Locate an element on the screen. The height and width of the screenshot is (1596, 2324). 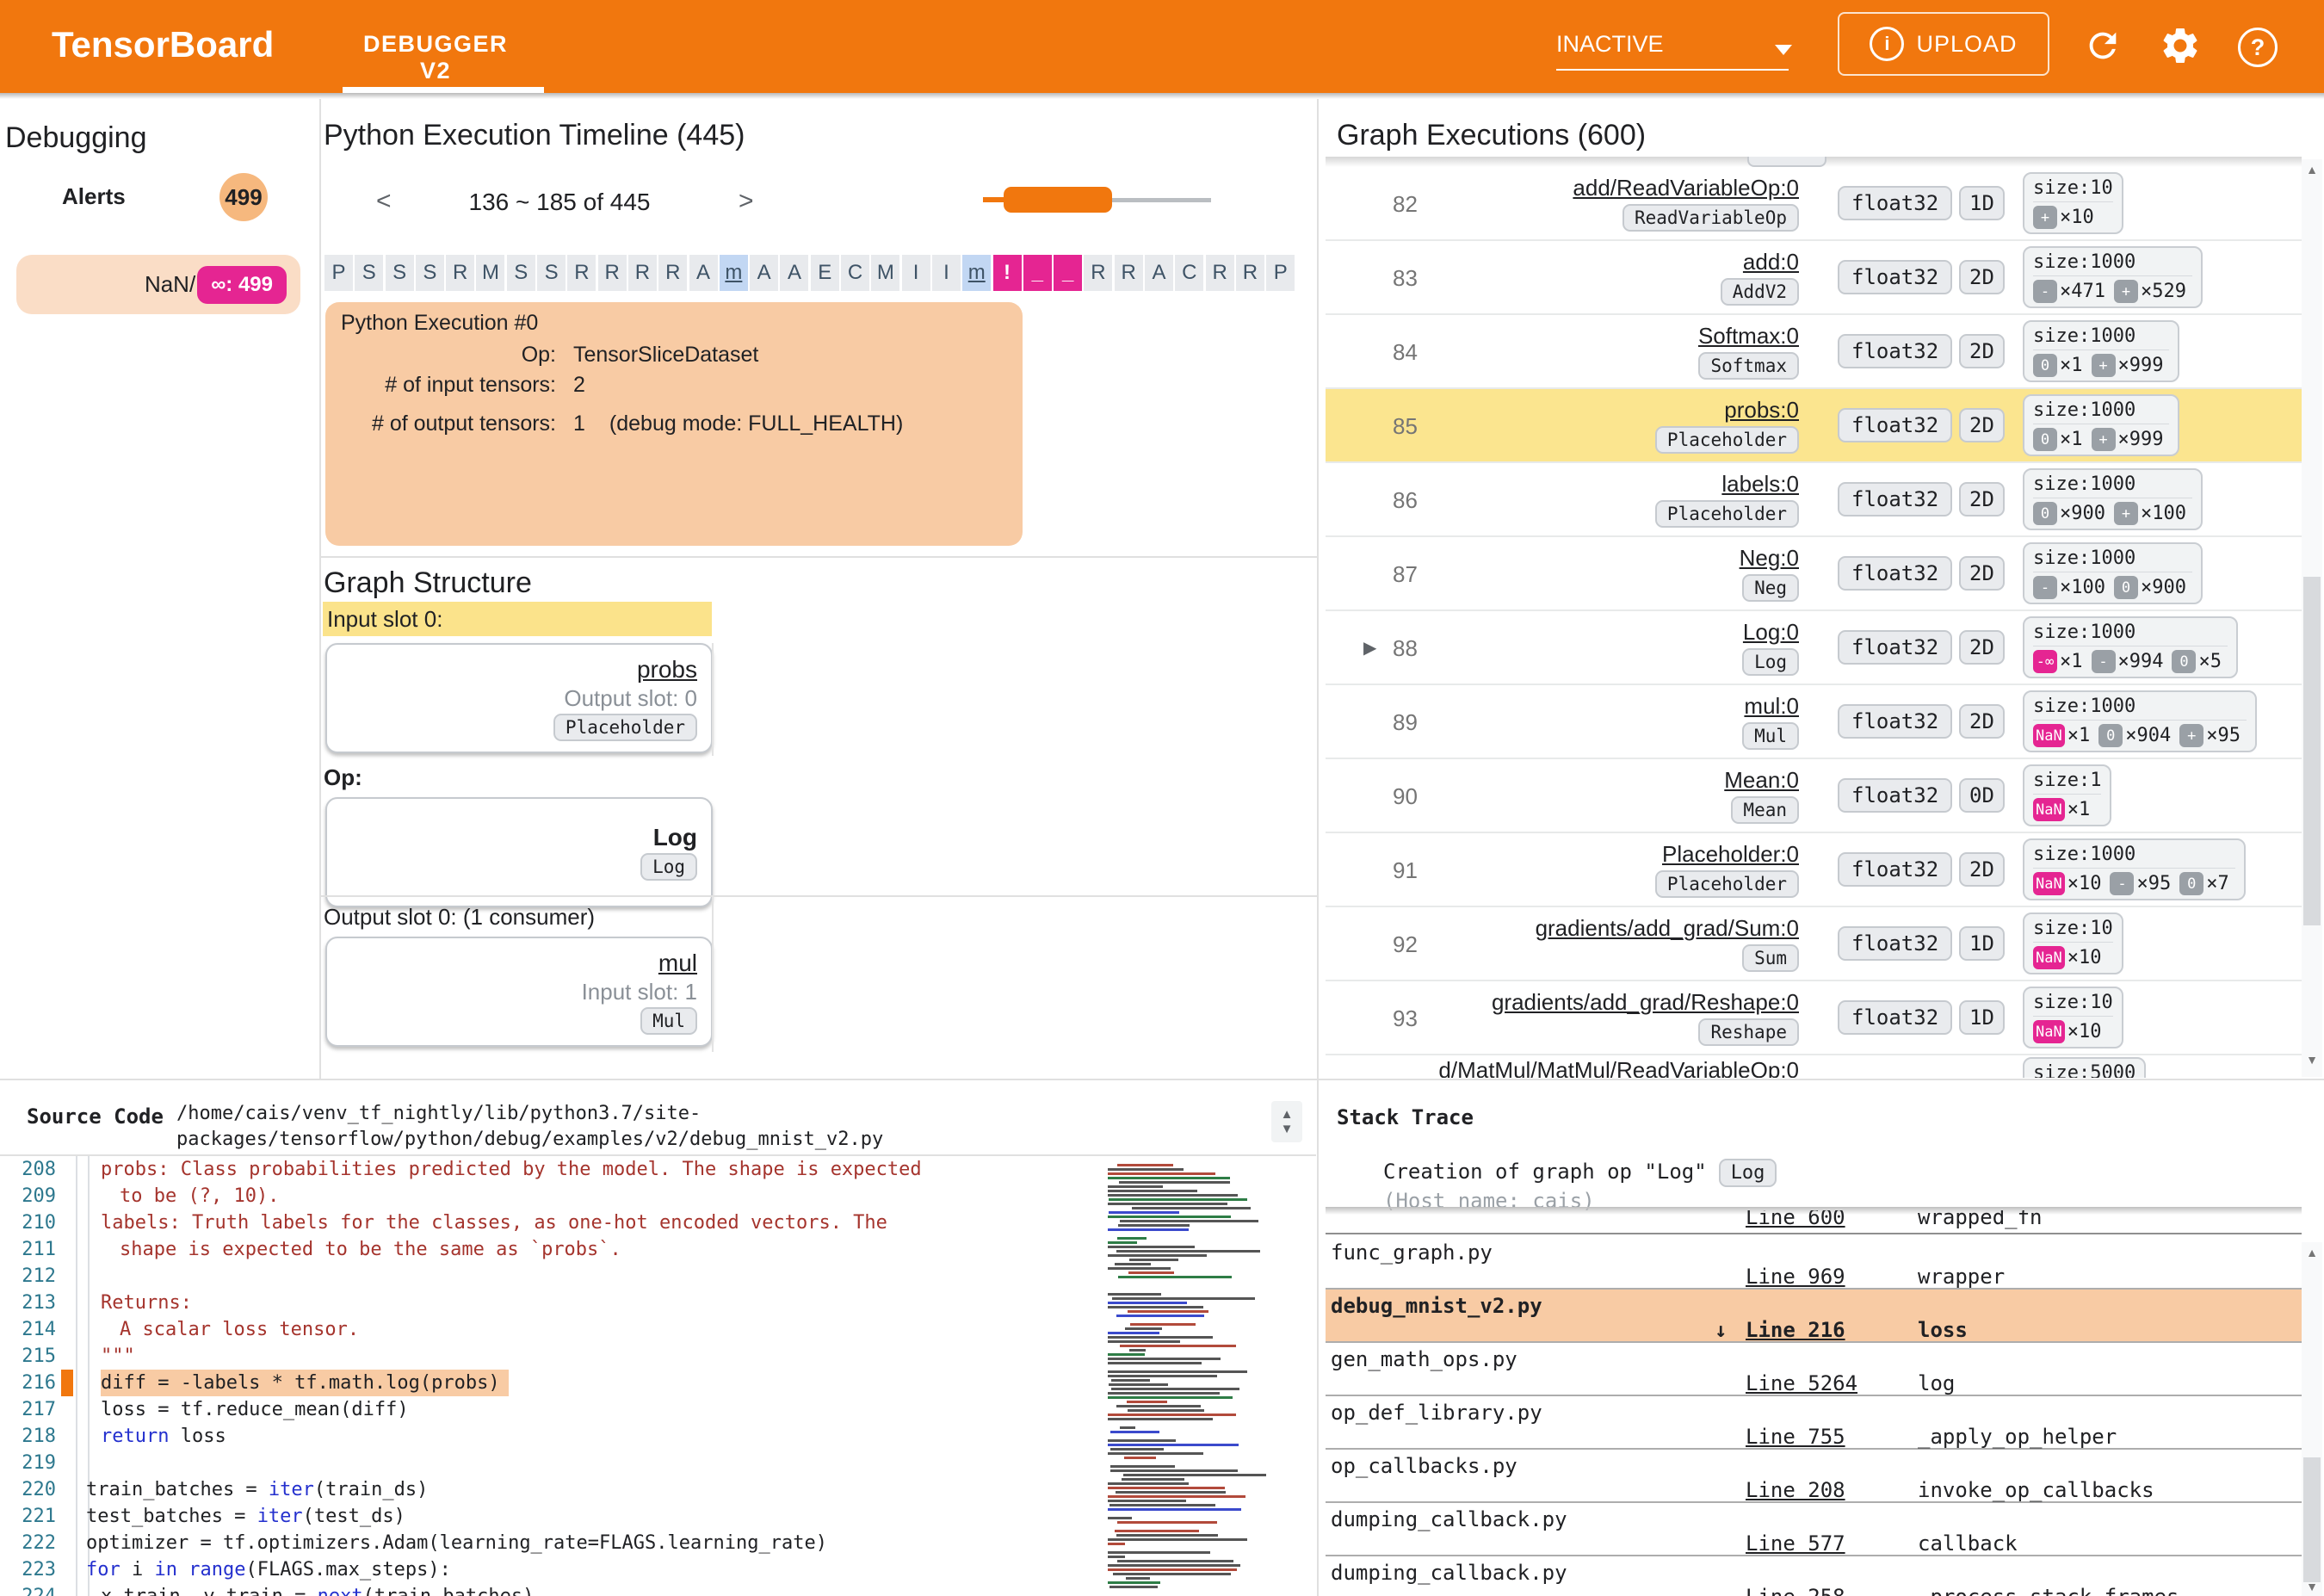
graph-executions-scrollbar: ▲ ▼ is located at coordinates (2312, 618).